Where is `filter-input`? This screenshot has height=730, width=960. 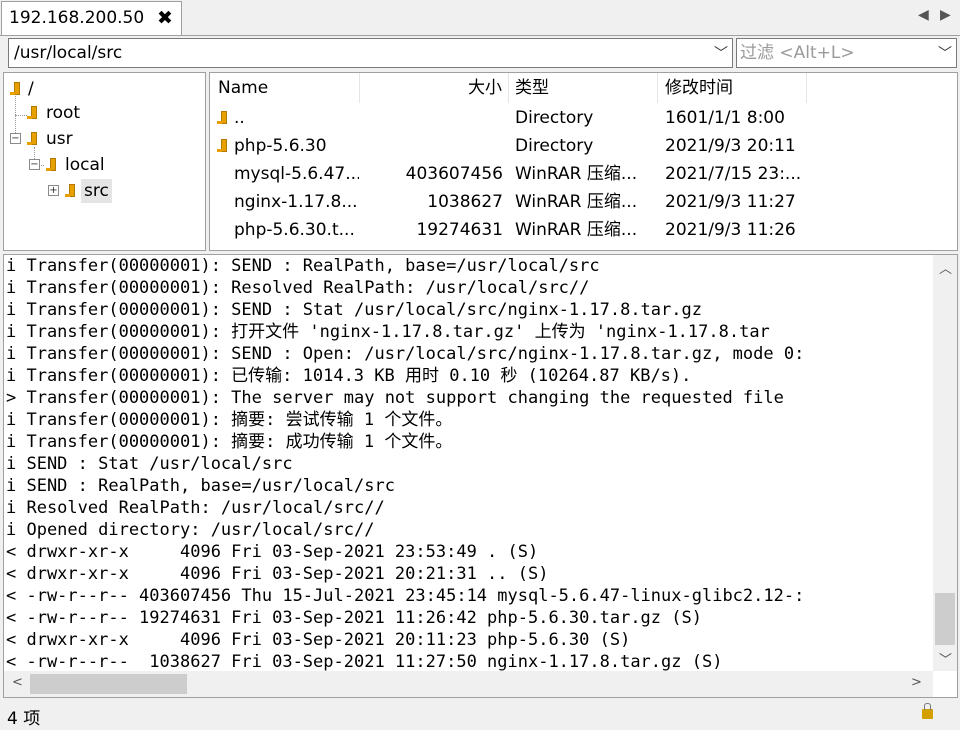 filter-input is located at coordinates (835, 53).